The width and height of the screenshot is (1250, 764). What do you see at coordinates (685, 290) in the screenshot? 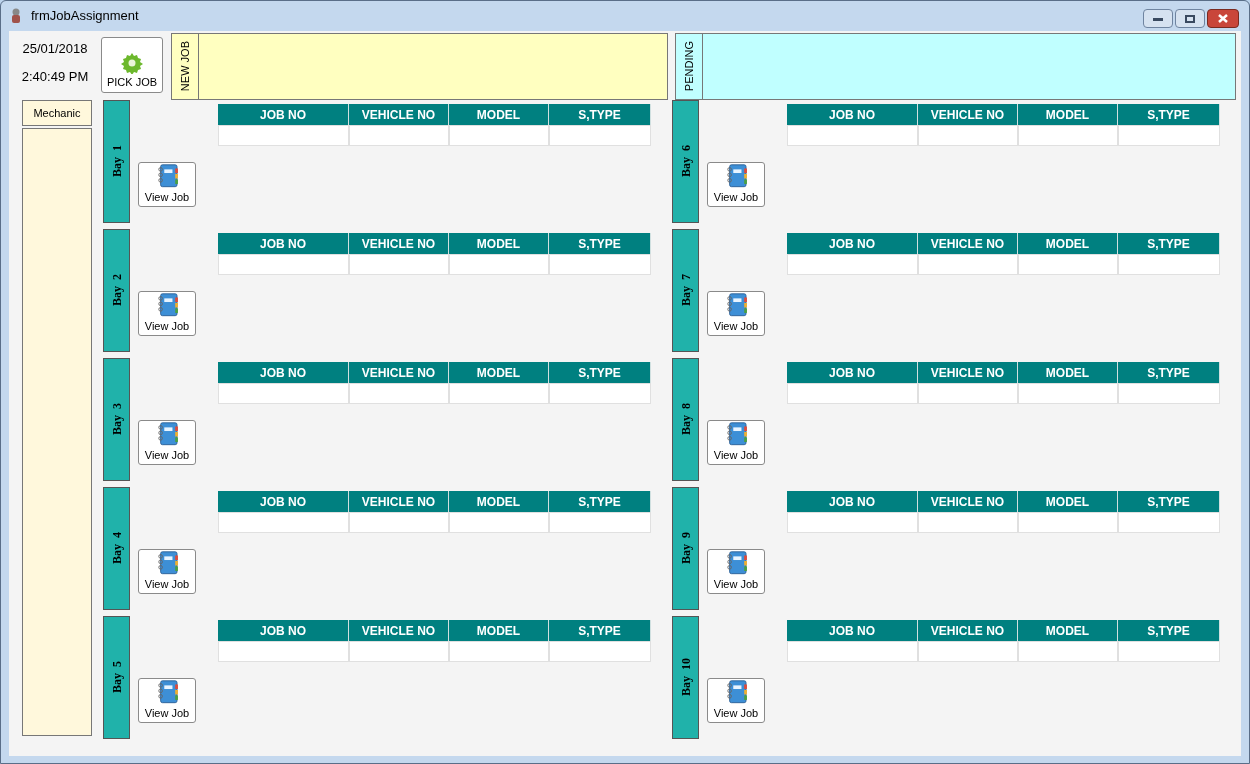
I see `bay-label: Bay 7` at bounding box center [685, 290].